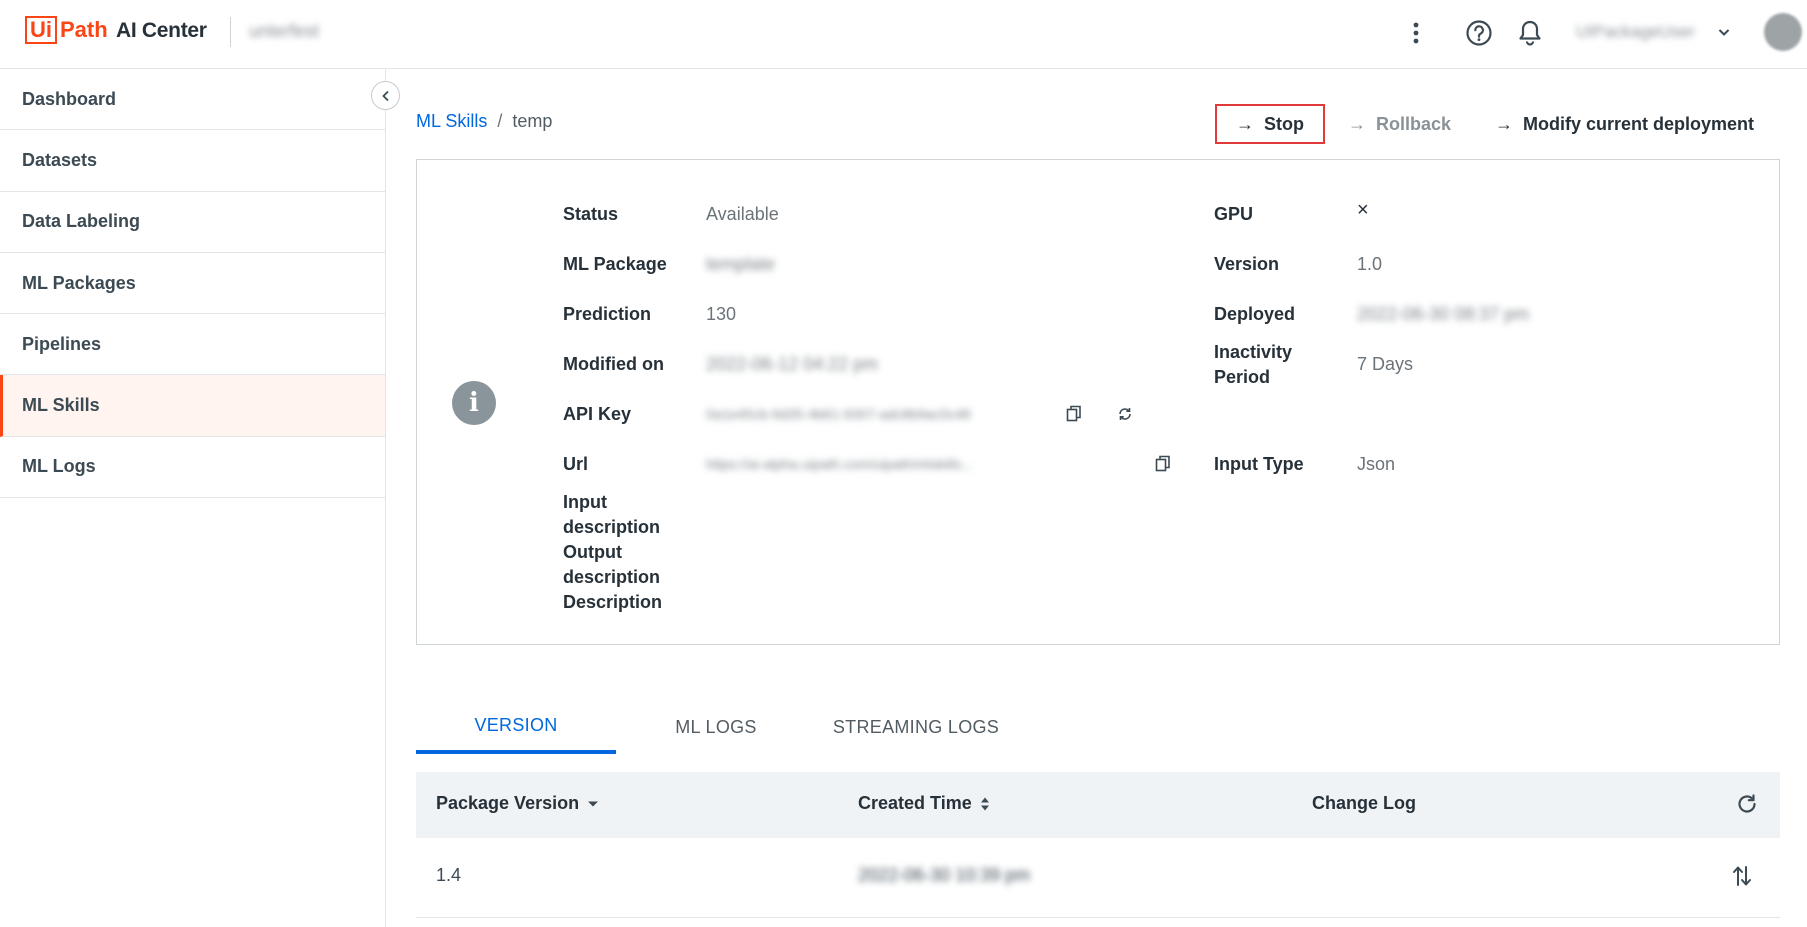  What do you see at coordinates (838, 414) in the screenshot?
I see `api-key-value: 0a1e45cb-9d35-4b61-9307-adc8b9ac0c48` at bounding box center [838, 414].